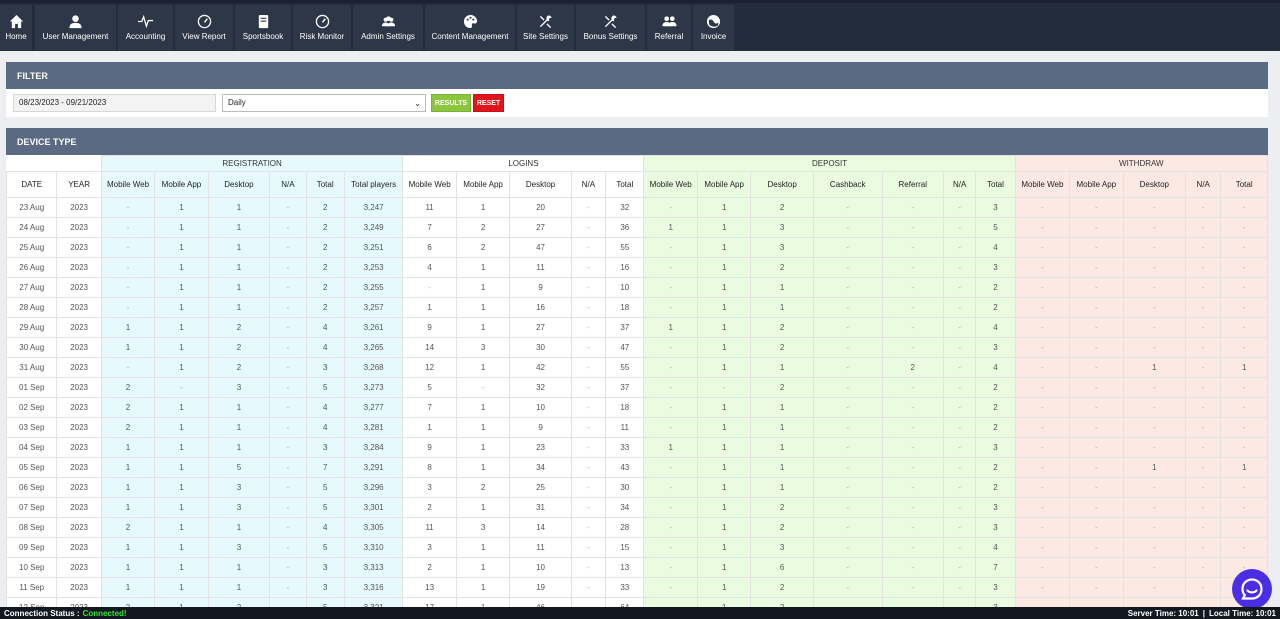  I want to click on date-range-input: 08/23/2023 - 09/21/2023, so click(114, 103).